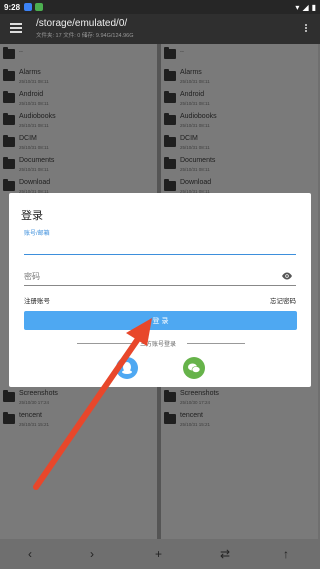  I want to click on qq-login-button, so click(127, 368).